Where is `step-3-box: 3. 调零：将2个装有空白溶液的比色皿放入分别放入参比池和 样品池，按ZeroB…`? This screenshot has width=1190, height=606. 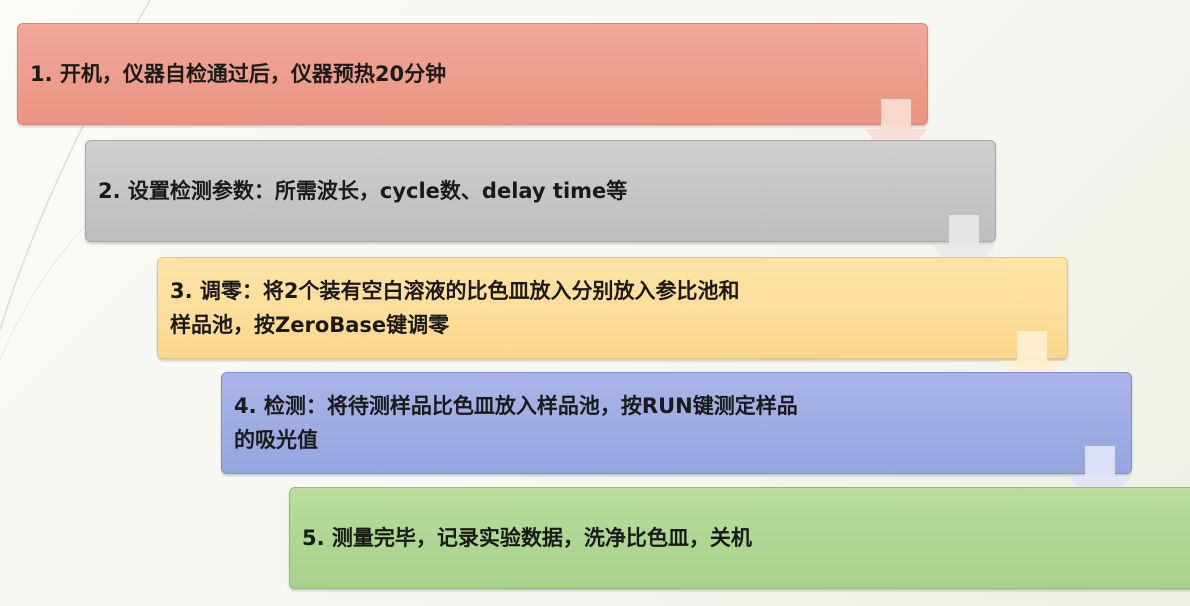
step-3-box: 3. 调零：将2个装有空白溶液的比色皿放入分别放入参比池和 样品池，按ZeroB… is located at coordinates (612, 308).